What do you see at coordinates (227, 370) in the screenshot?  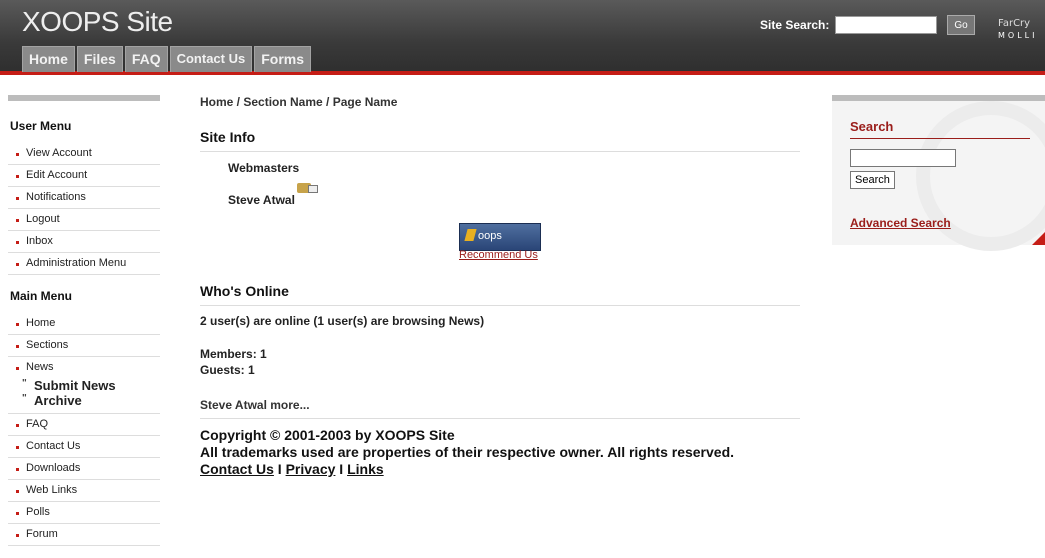 I see `guests-count: Guests: 1` at bounding box center [227, 370].